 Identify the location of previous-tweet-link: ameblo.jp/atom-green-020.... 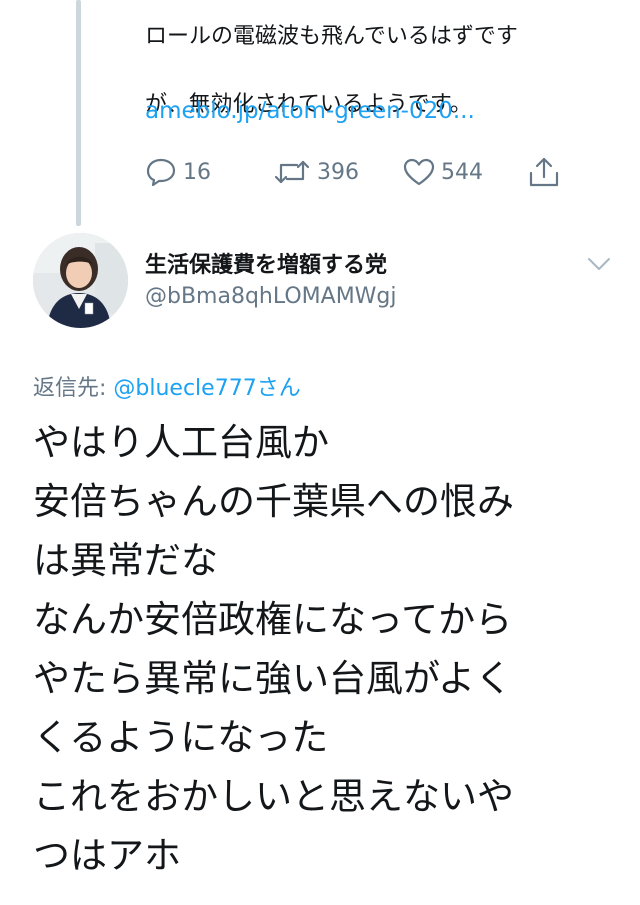
(310, 111).